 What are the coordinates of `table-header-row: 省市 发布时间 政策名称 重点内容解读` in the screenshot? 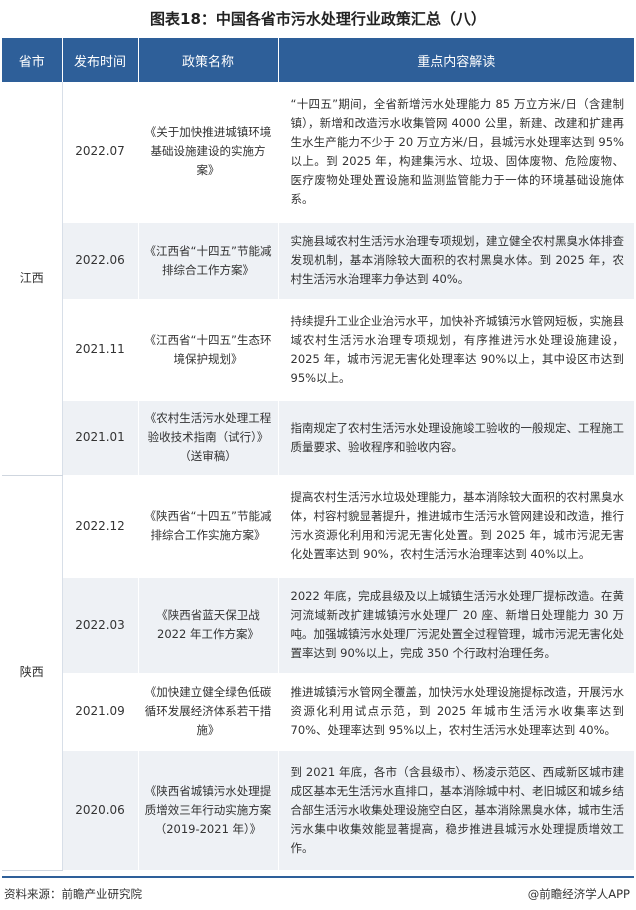 It's located at (318, 60).